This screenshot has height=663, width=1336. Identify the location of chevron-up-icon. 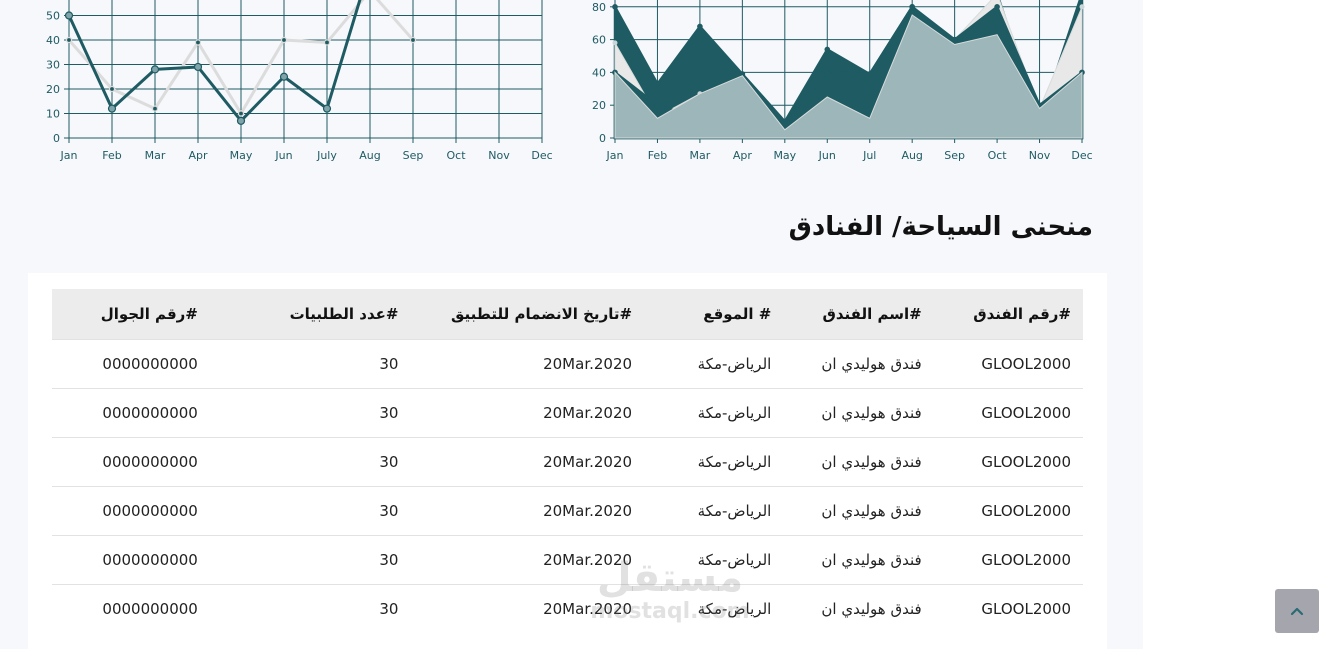
(1297, 611).